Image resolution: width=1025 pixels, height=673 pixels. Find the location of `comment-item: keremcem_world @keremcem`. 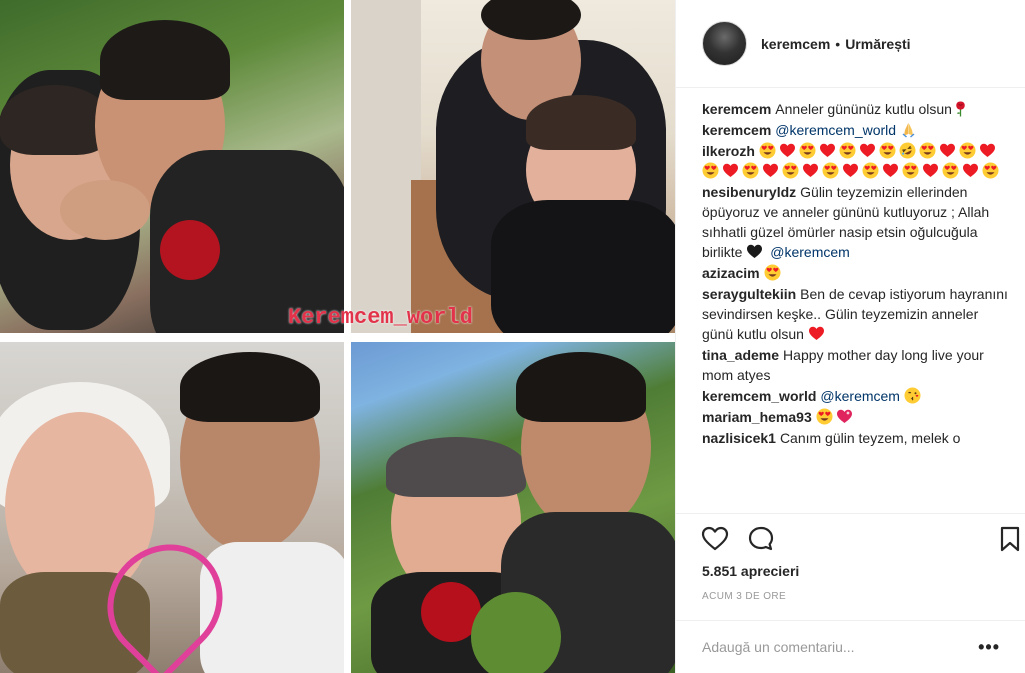

comment-item: keremcem_world @keremcem is located at coordinates (856, 396).